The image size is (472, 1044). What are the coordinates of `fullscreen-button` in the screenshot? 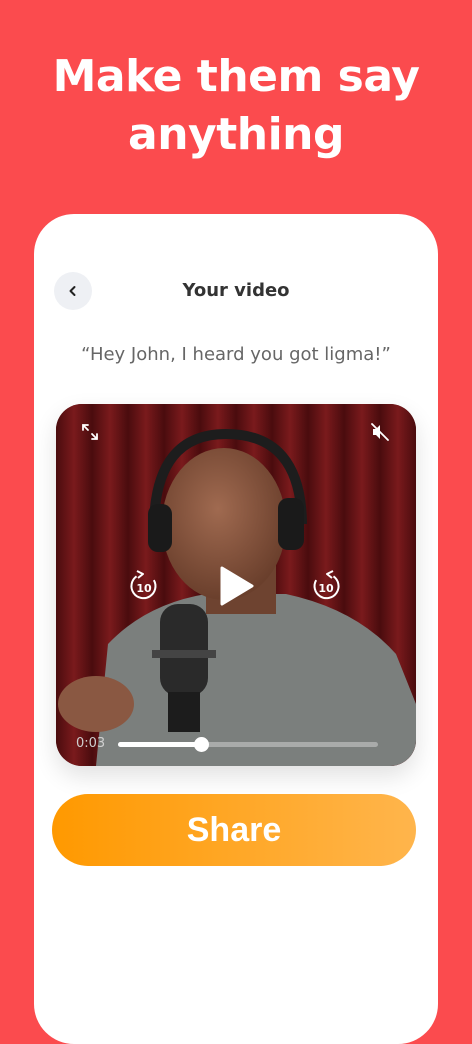 It's located at (90, 432).